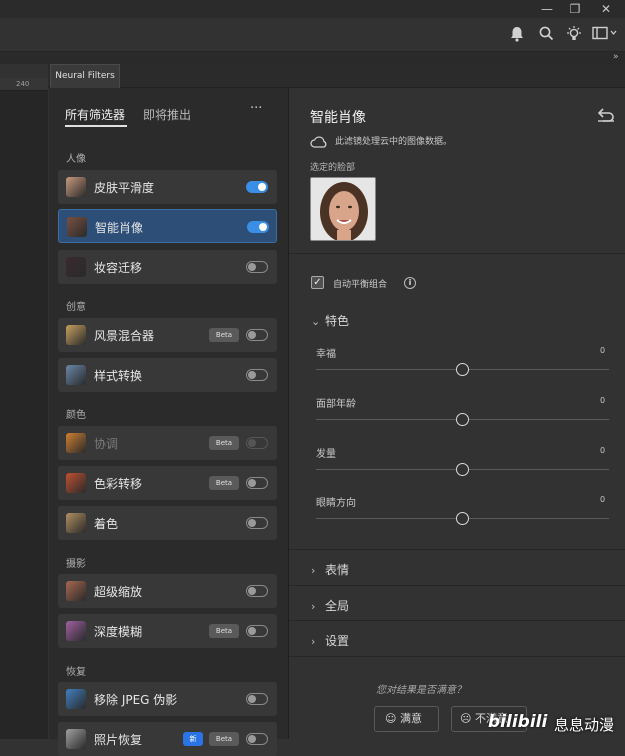 The width and height of the screenshot is (625, 756). I want to click on auto-balance-label: 自动平衡组合, so click(360, 285).